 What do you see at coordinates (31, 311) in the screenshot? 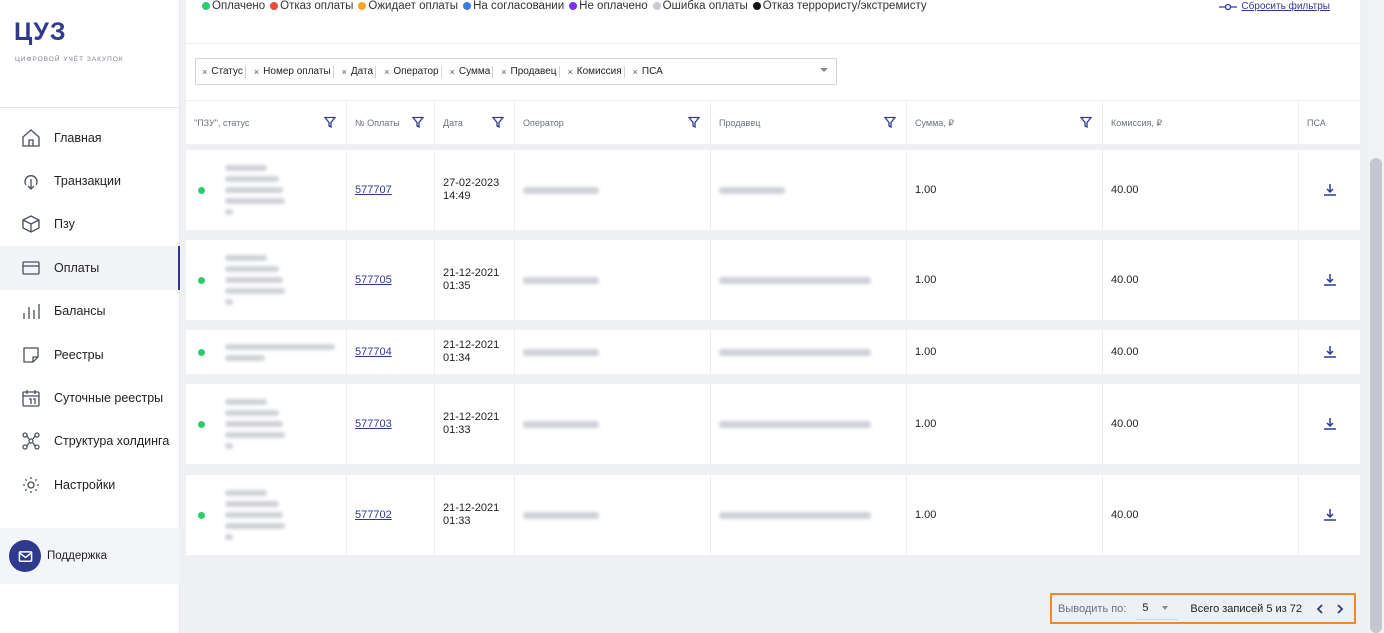
I see `bars-icon` at bounding box center [31, 311].